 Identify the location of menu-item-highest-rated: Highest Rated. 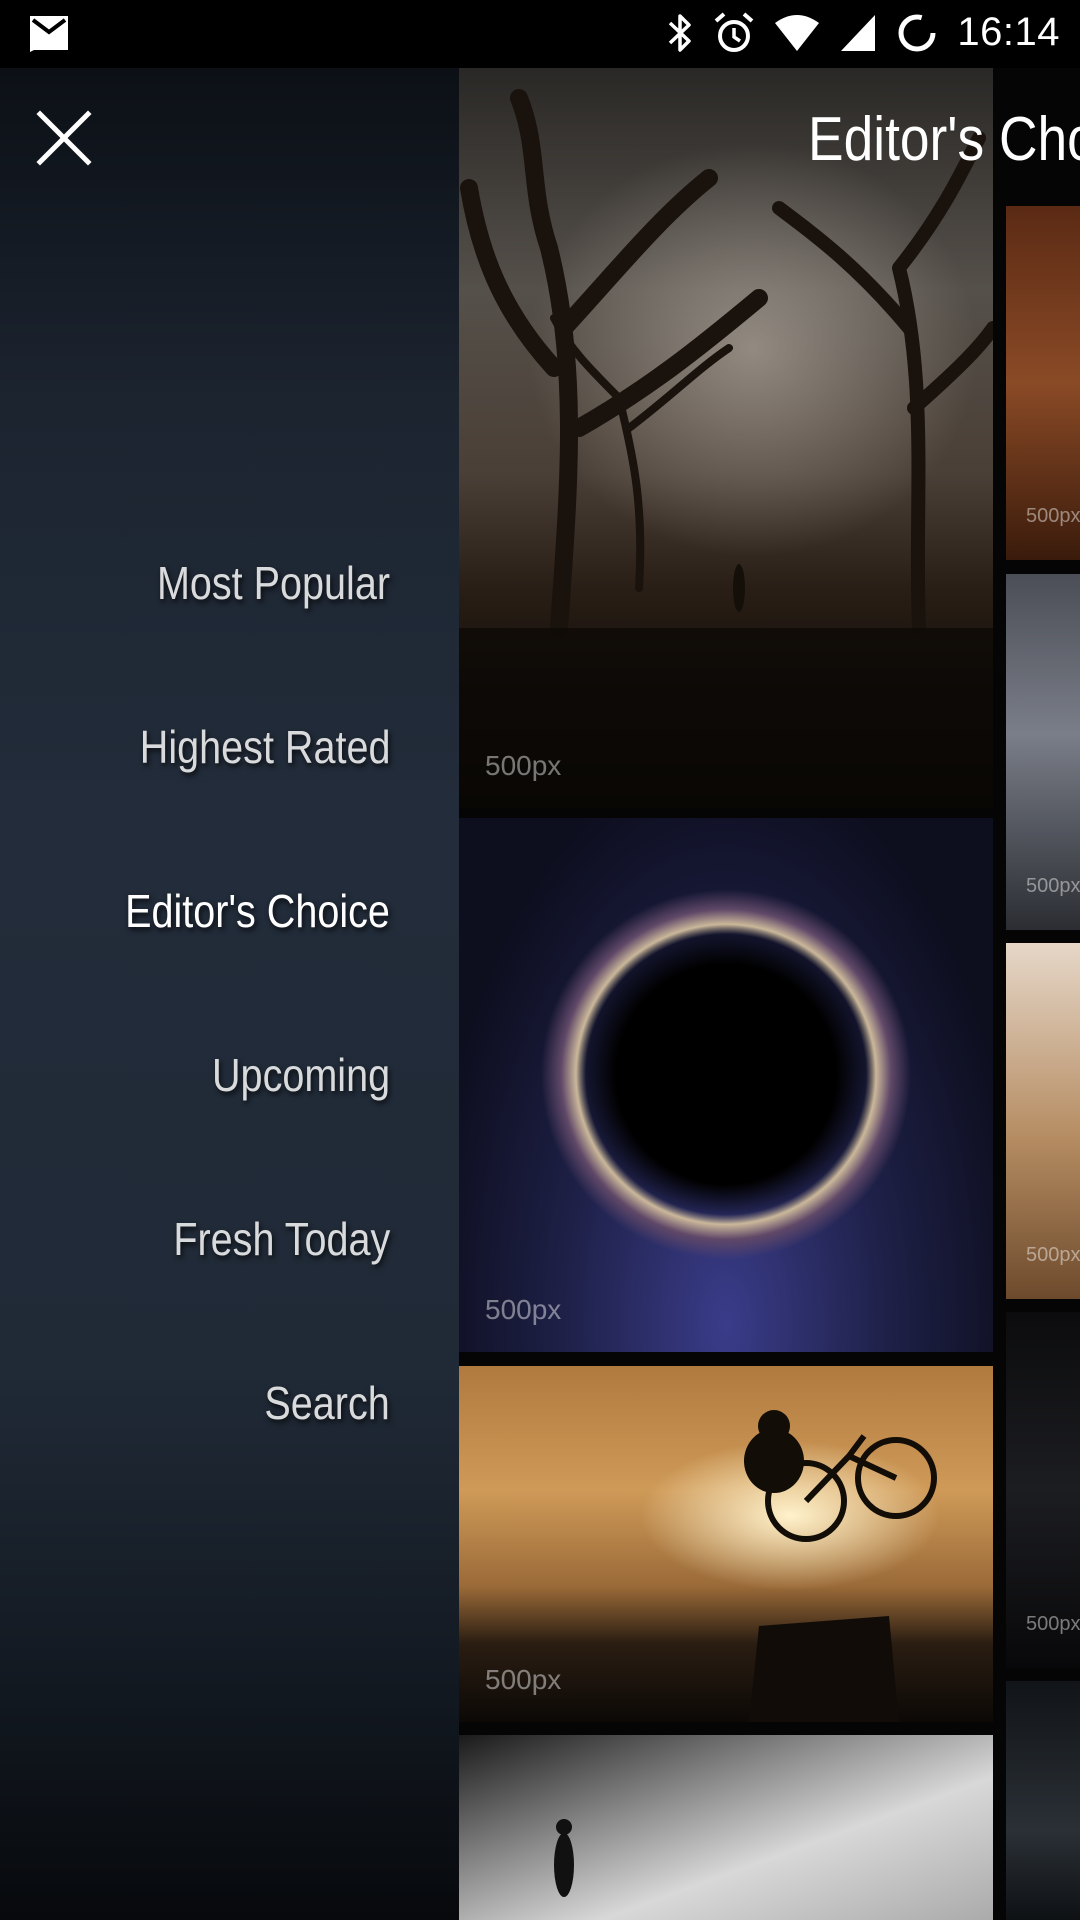
(264, 747).